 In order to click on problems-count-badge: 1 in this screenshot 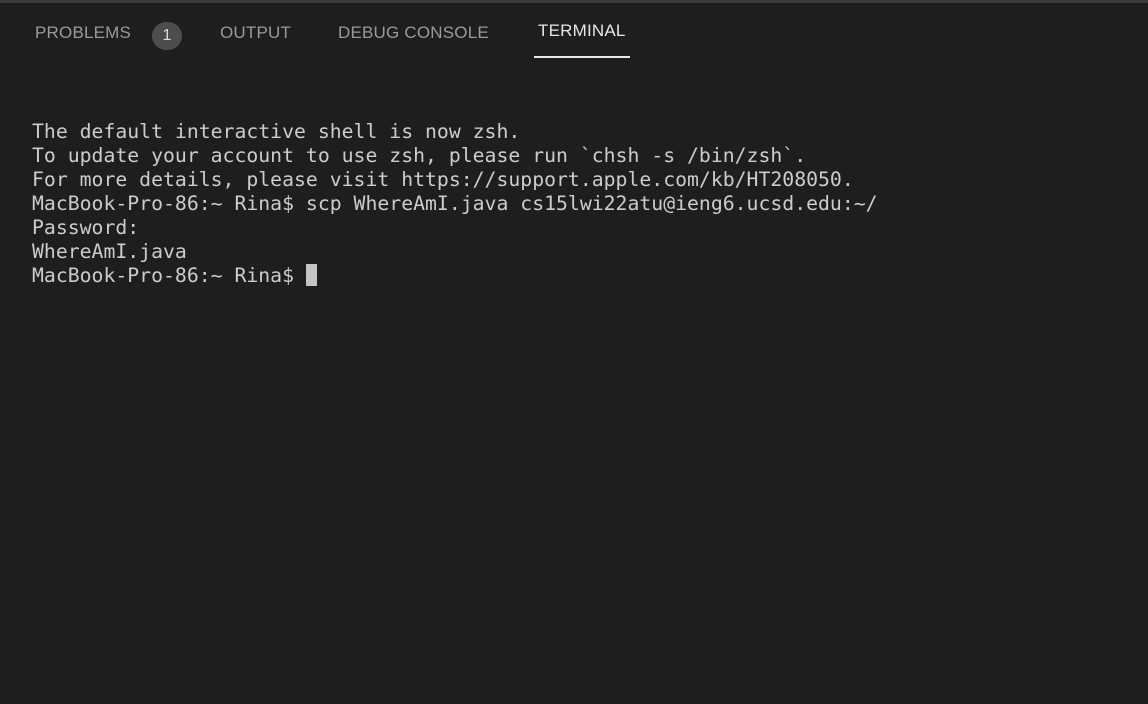, I will do `click(167, 36)`.